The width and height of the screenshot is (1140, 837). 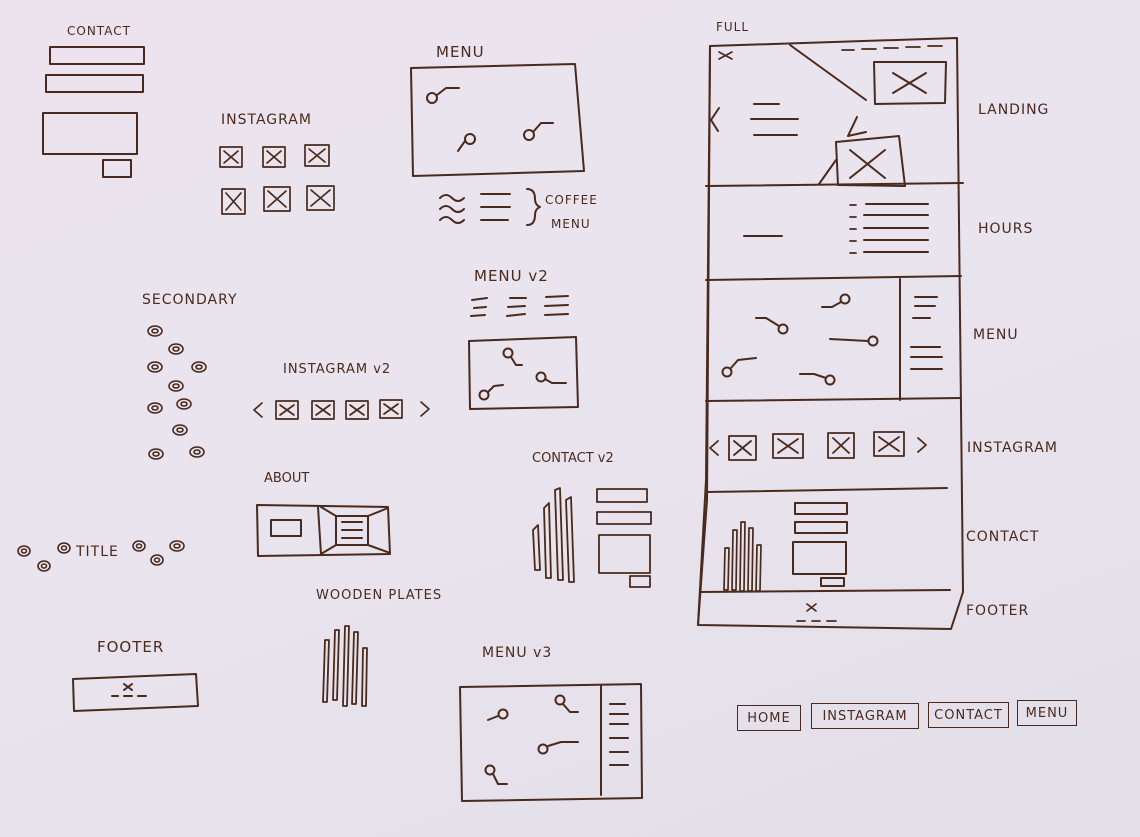 I want to click on title-label: TITLE, so click(x=97, y=552).